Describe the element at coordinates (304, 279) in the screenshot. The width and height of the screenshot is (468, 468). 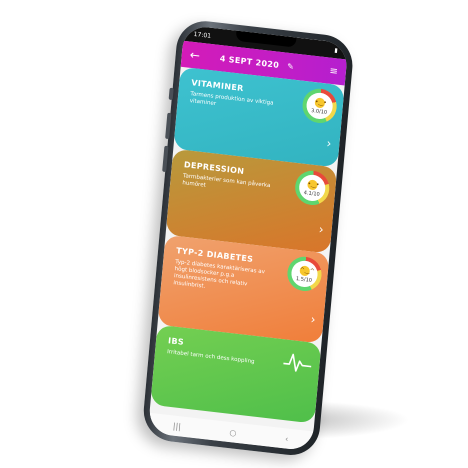
I see `score-value: 1.5/10` at that location.